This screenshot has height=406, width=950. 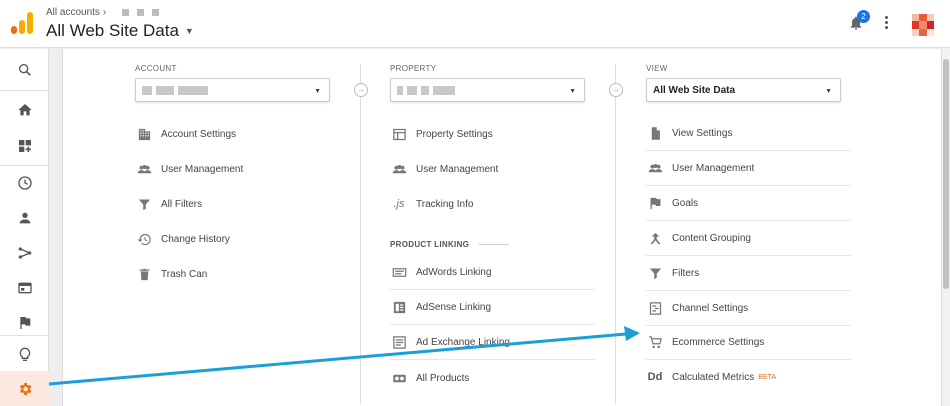 What do you see at coordinates (237, 274) in the screenshot?
I see `menu-trash-can: Trash Can` at bounding box center [237, 274].